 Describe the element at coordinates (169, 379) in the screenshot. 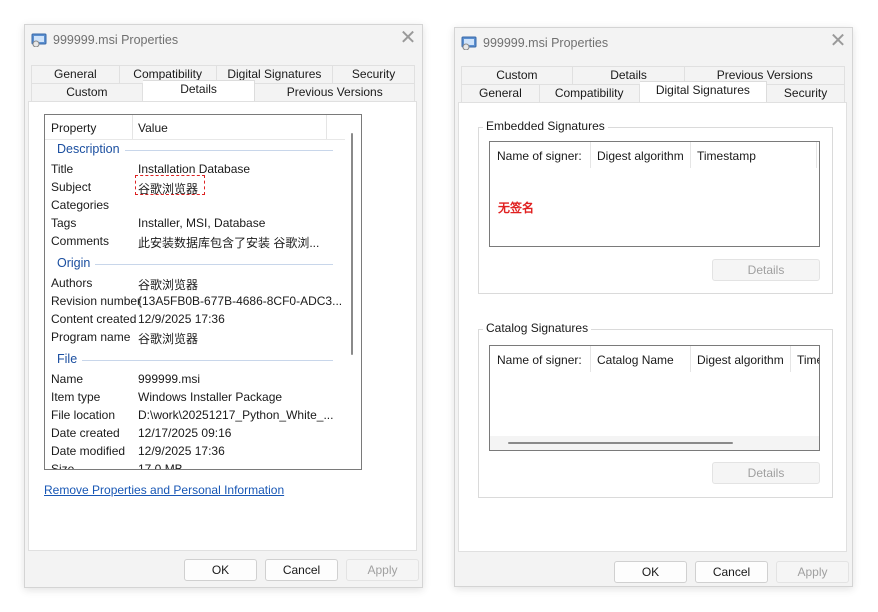

I see `property-value: 999999.msi` at that location.